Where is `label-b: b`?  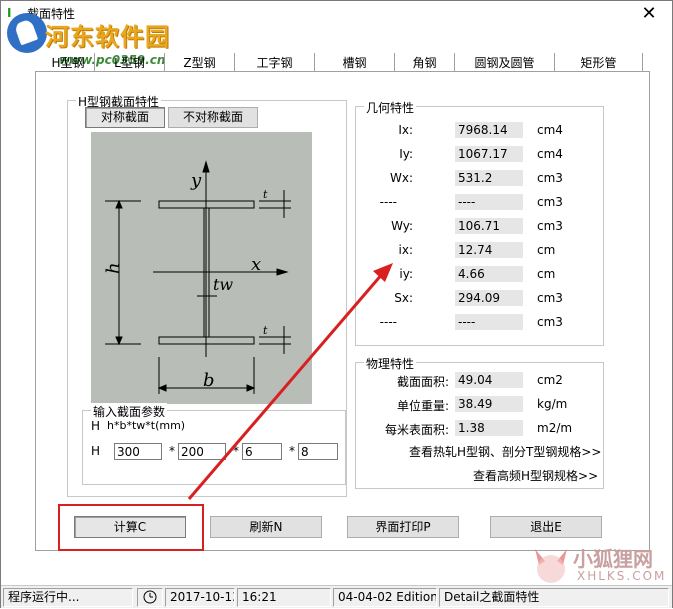 label-b: b is located at coordinates (209, 380).